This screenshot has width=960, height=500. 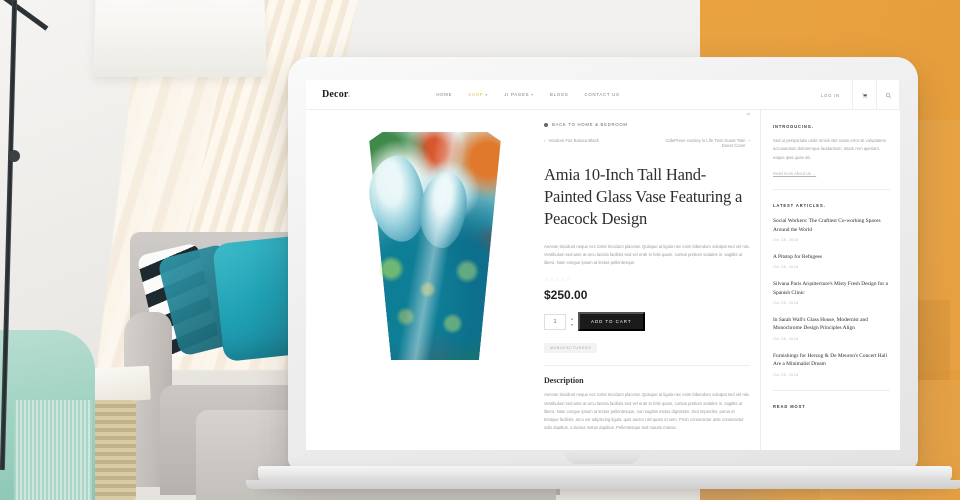 I want to click on nav-label: JI PAGES, so click(x=517, y=94).